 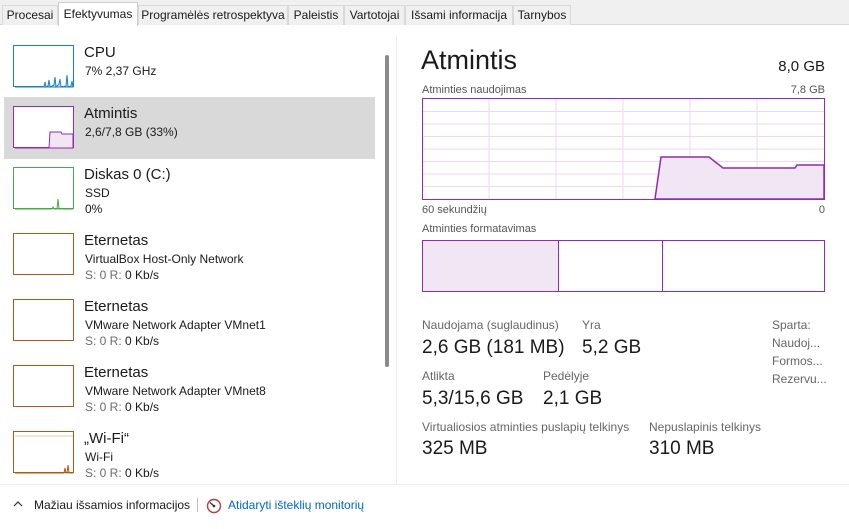 I want to click on committed-label: Atlikta, so click(x=438, y=376).